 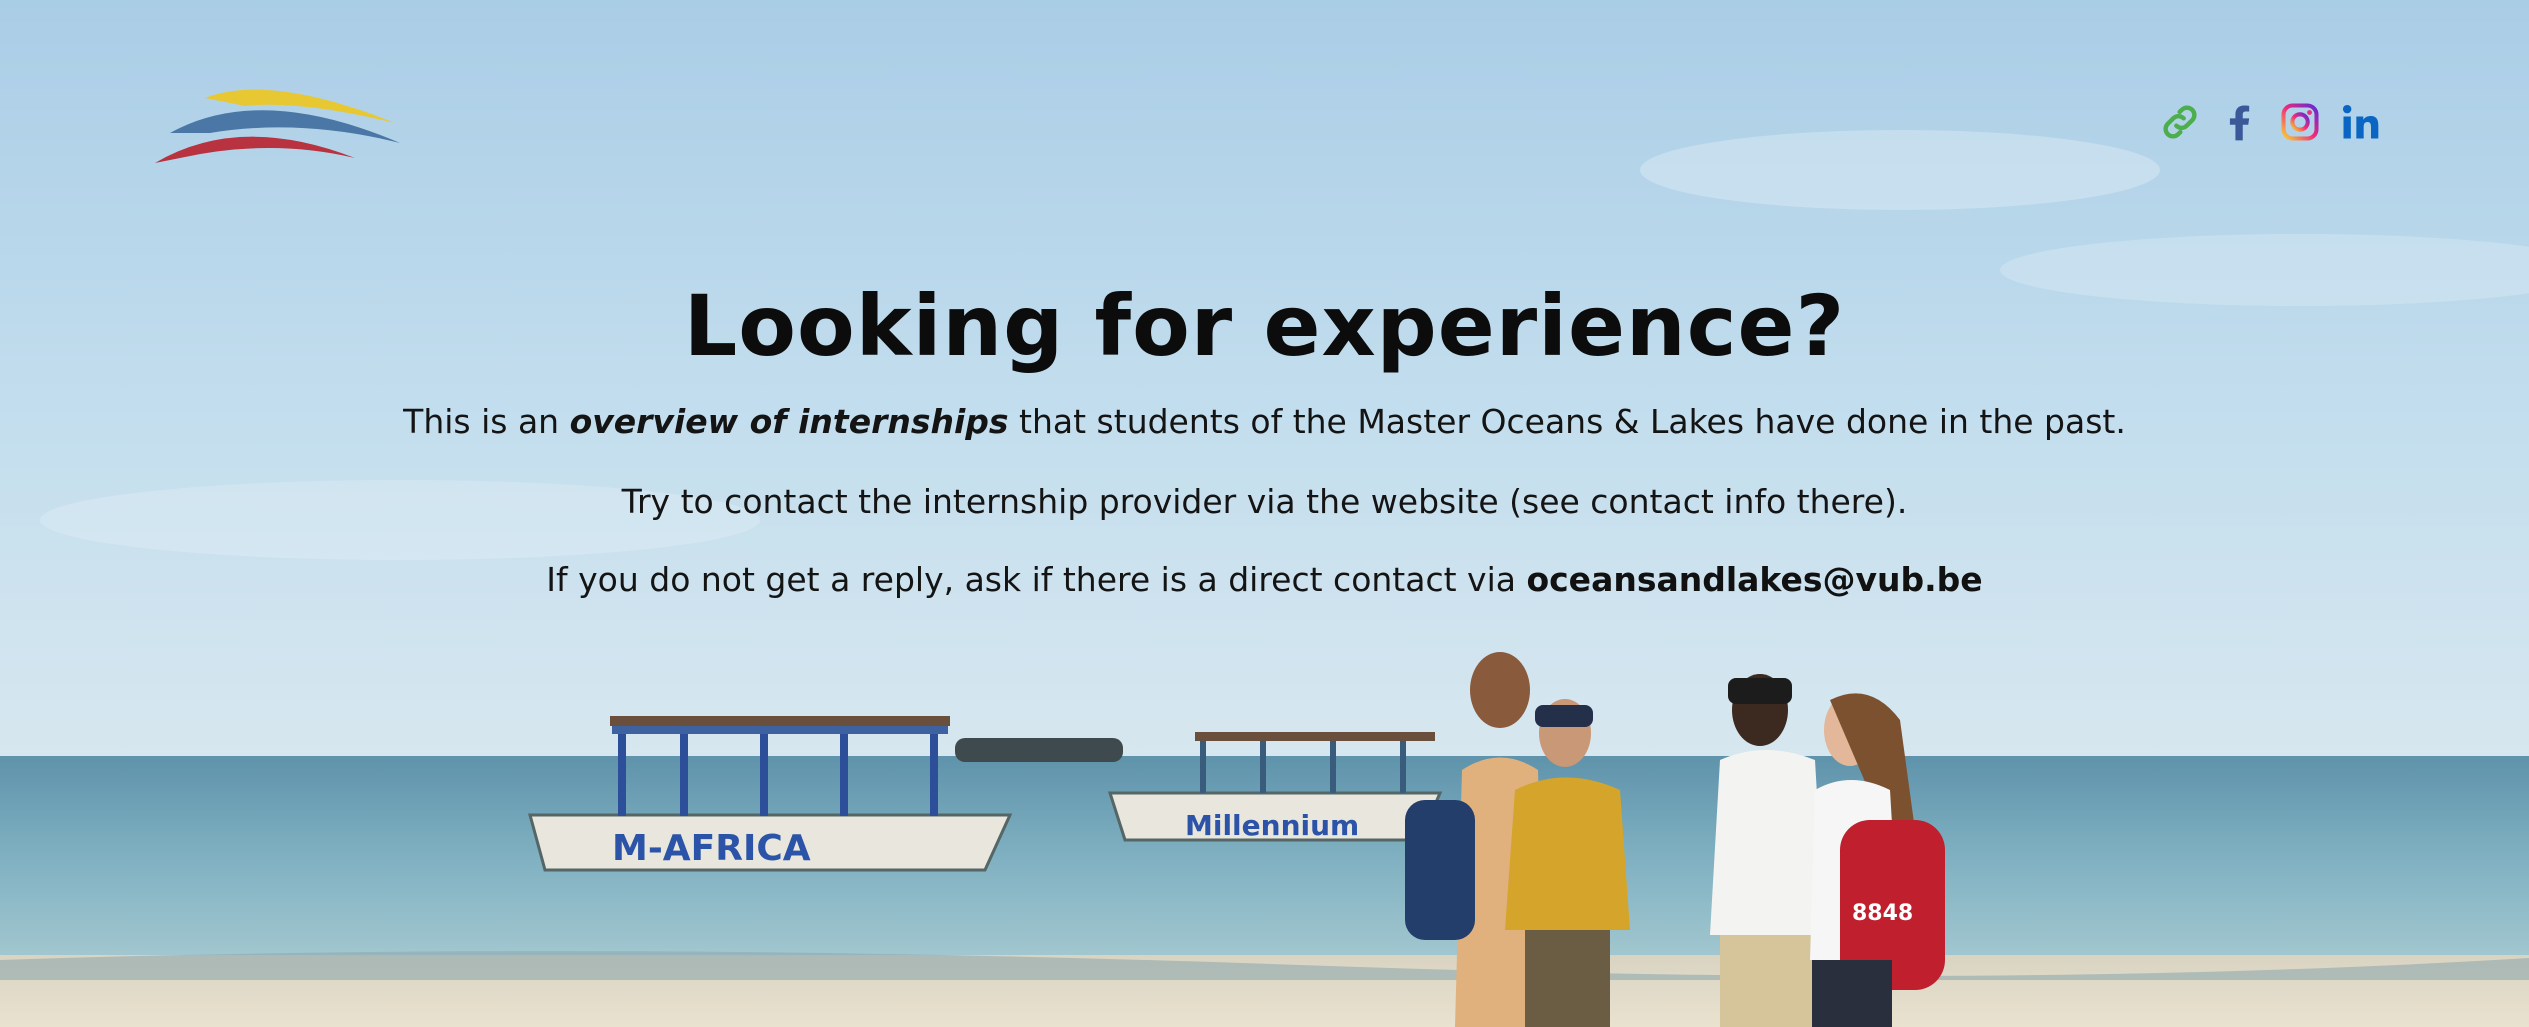 I want to click on social-links, so click(x=2270, y=122).